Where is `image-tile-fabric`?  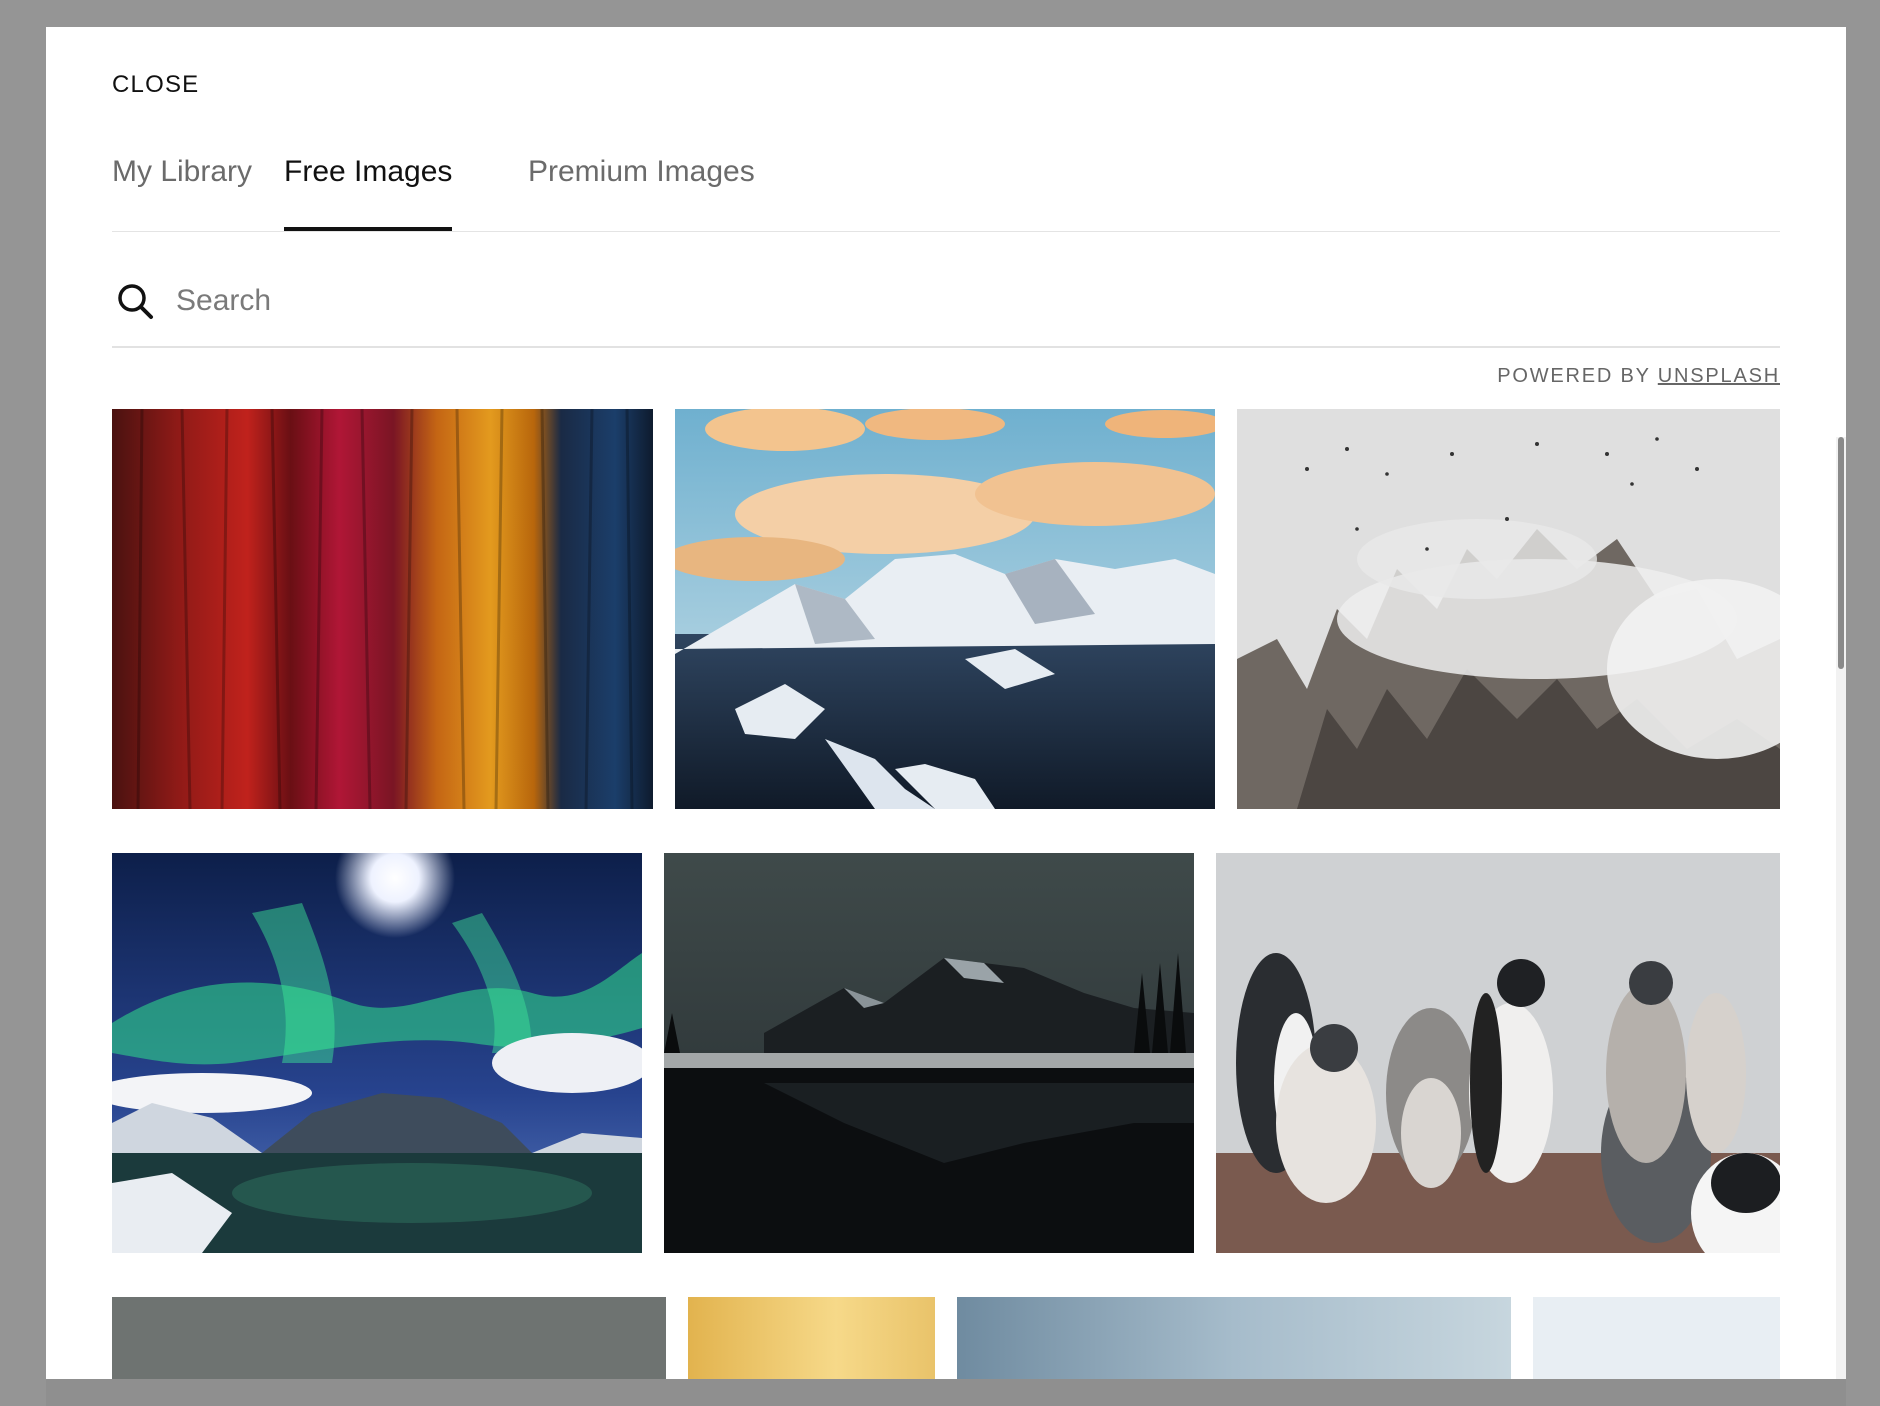 image-tile-fabric is located at coordinates (382, 609).